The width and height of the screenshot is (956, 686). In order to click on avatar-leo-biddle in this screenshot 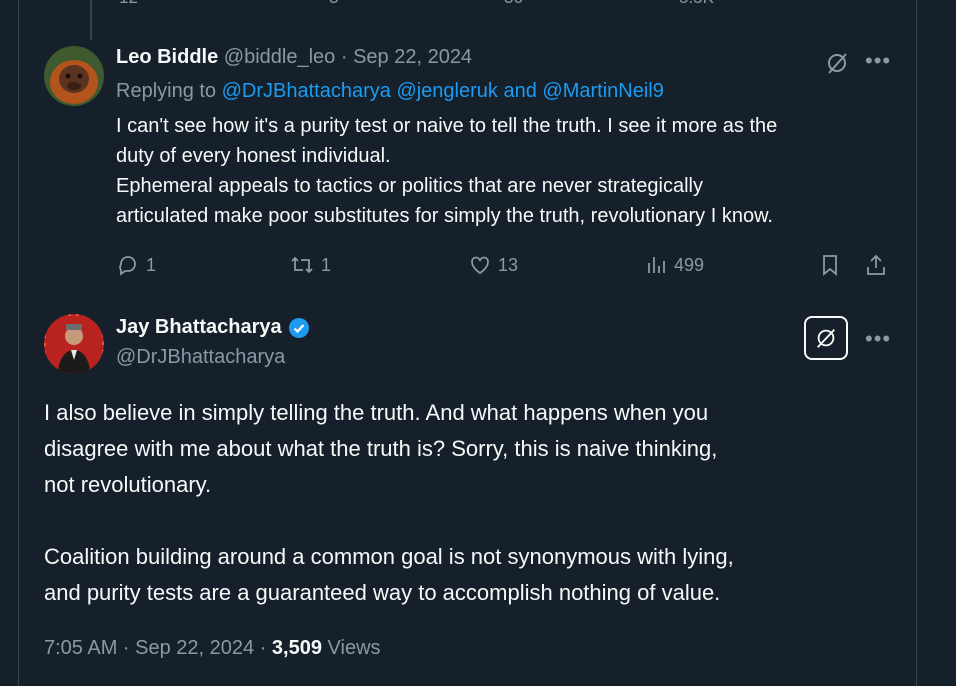, I will do `click(74, 76)`.